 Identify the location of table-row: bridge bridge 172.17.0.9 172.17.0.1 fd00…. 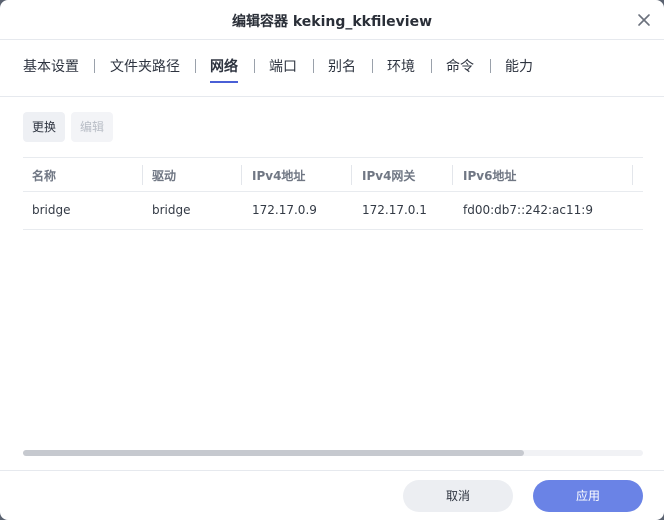
(333, 211).